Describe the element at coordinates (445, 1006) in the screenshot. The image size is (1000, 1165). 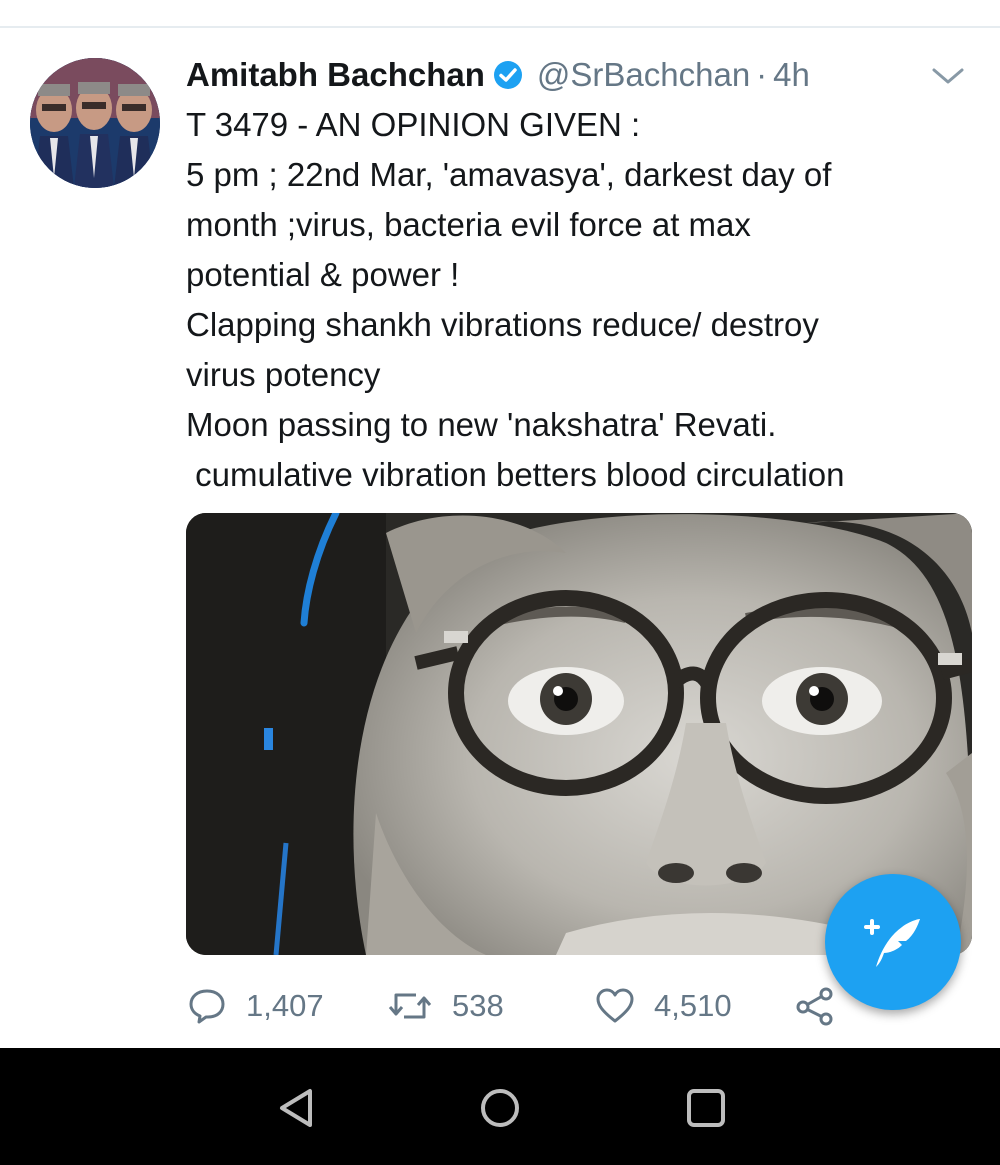
I see `retweet-button: 538` at that location.